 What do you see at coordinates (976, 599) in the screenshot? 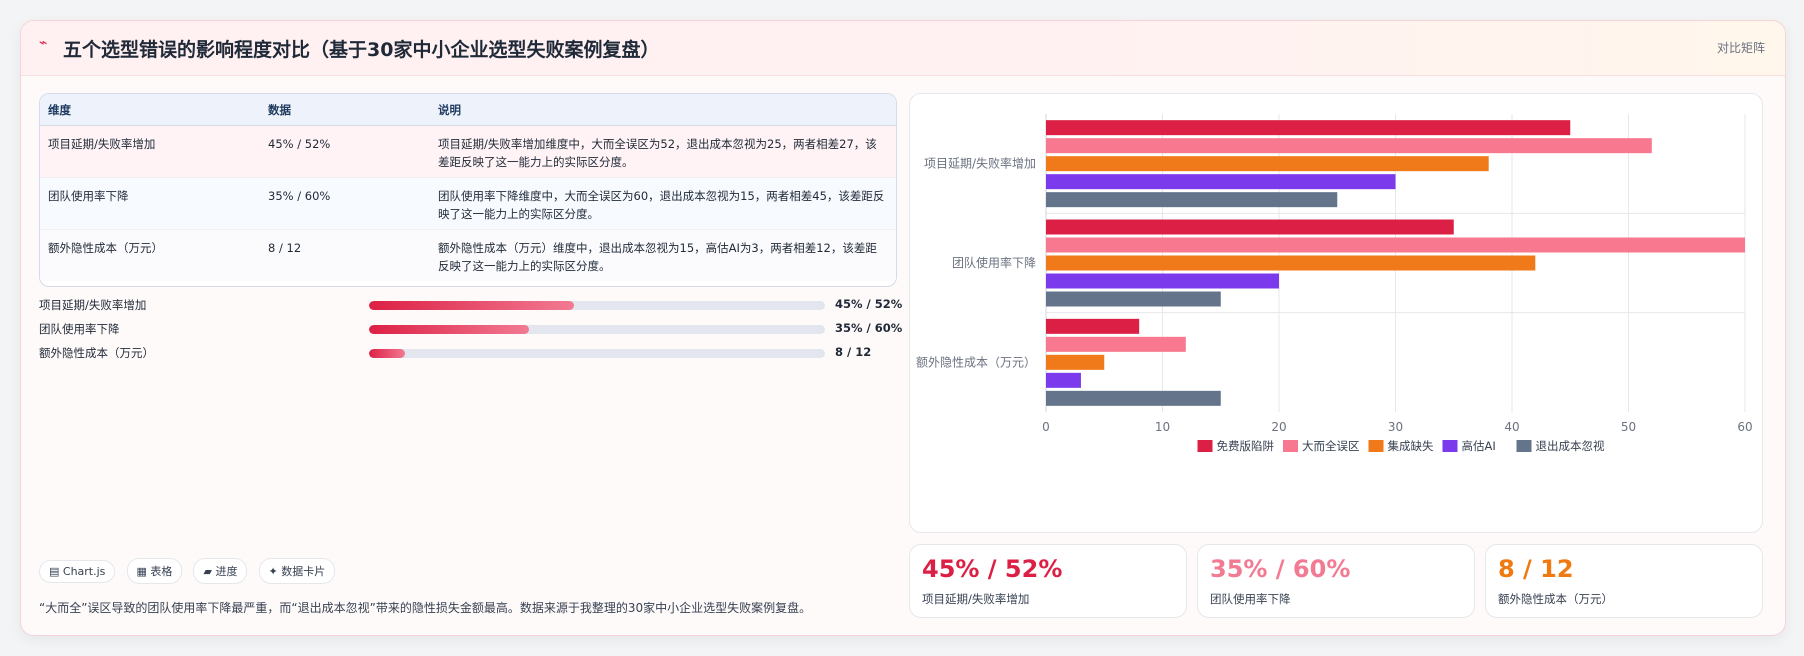
I see `stat-label: 项目延期/失败率增加` at bounding box center [976, 599].